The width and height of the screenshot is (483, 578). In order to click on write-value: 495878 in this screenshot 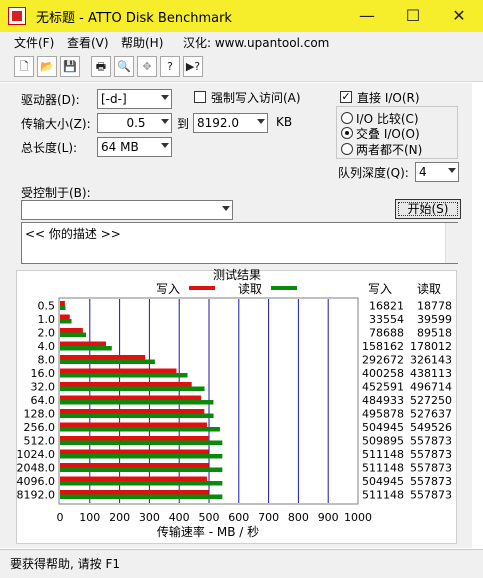, I will do `click(383, 414)`.